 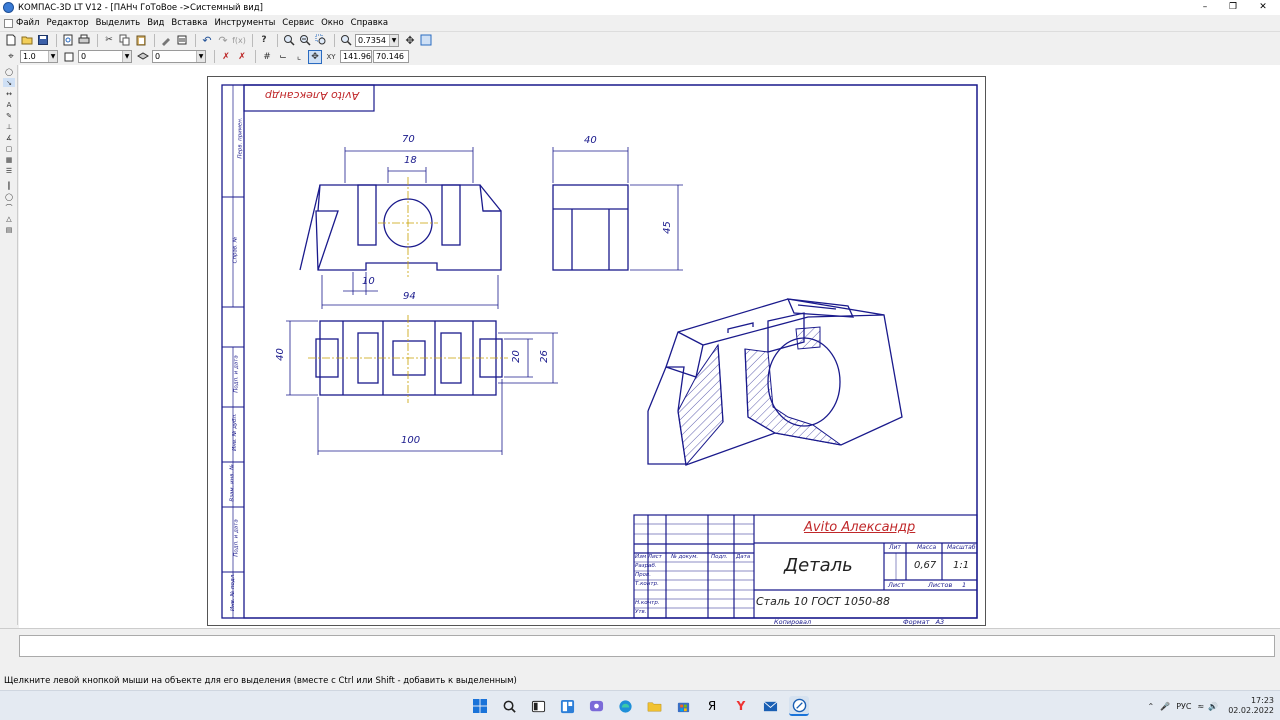 I want to click on layer-combo: 0 ▼, so click(x=105, y=56).